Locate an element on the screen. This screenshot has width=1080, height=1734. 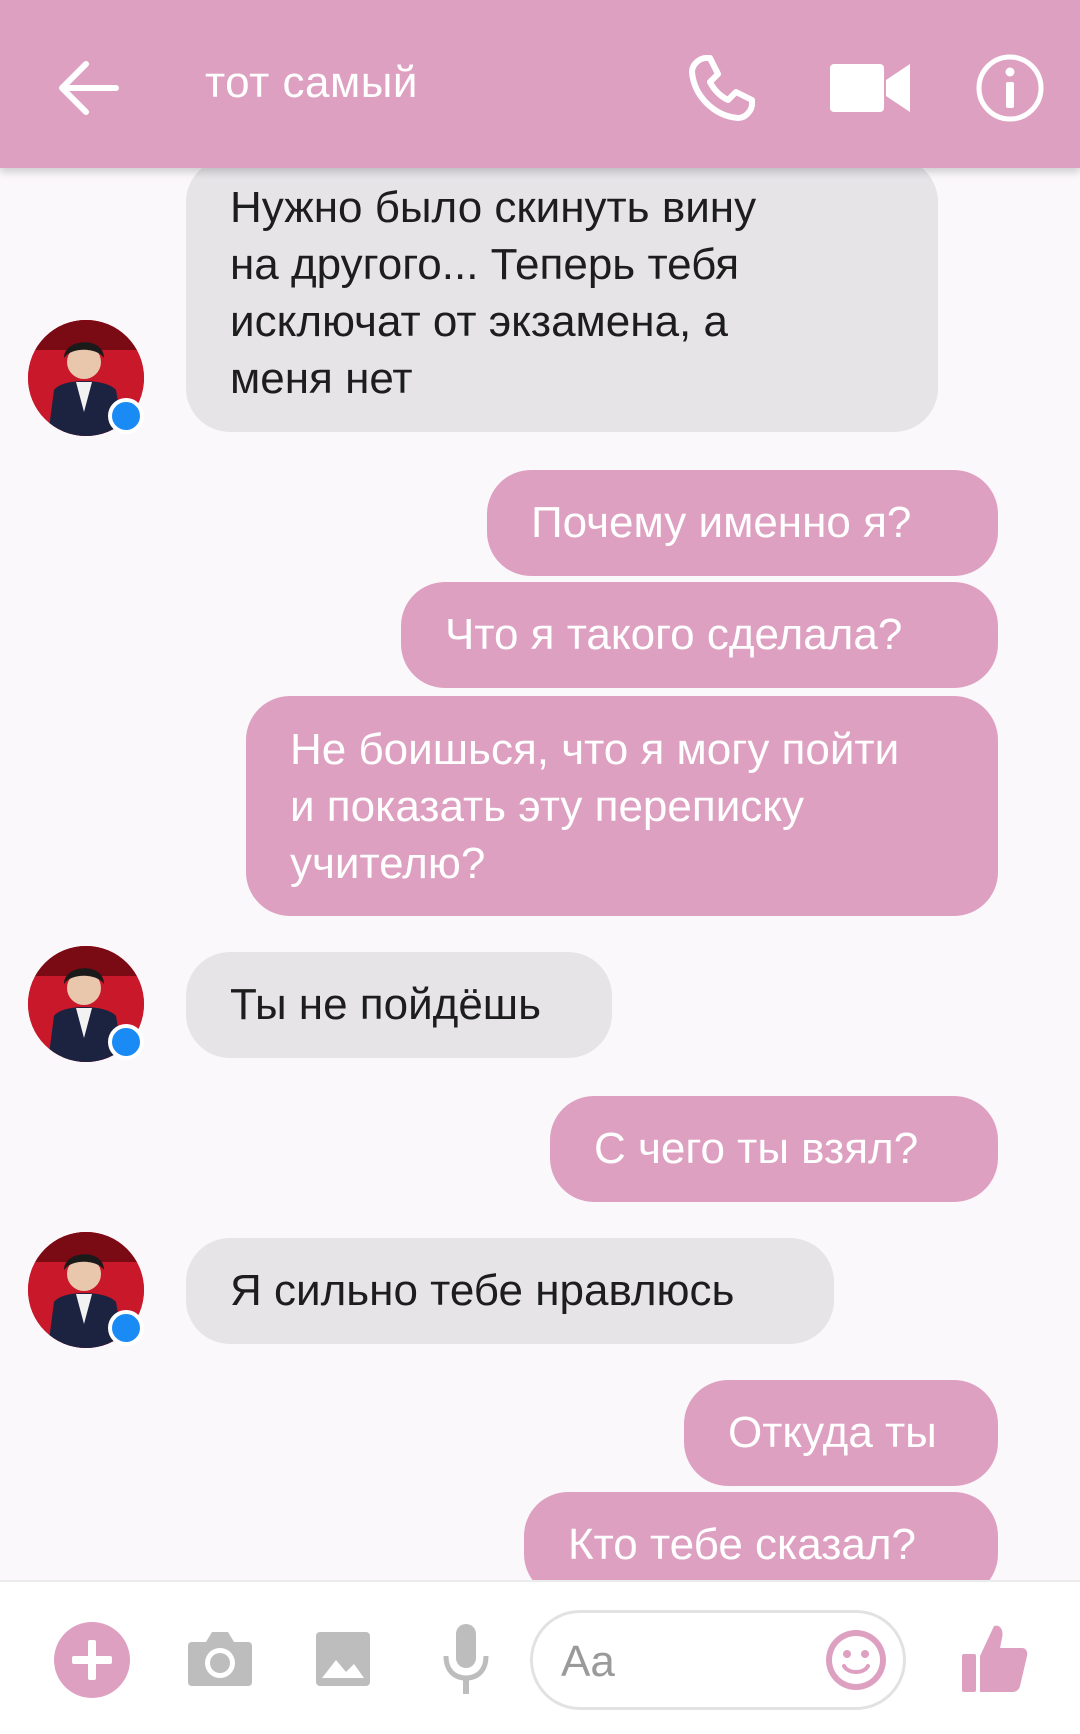
outgoing-message: Почему именно я? is located at coordinates (742, 523).